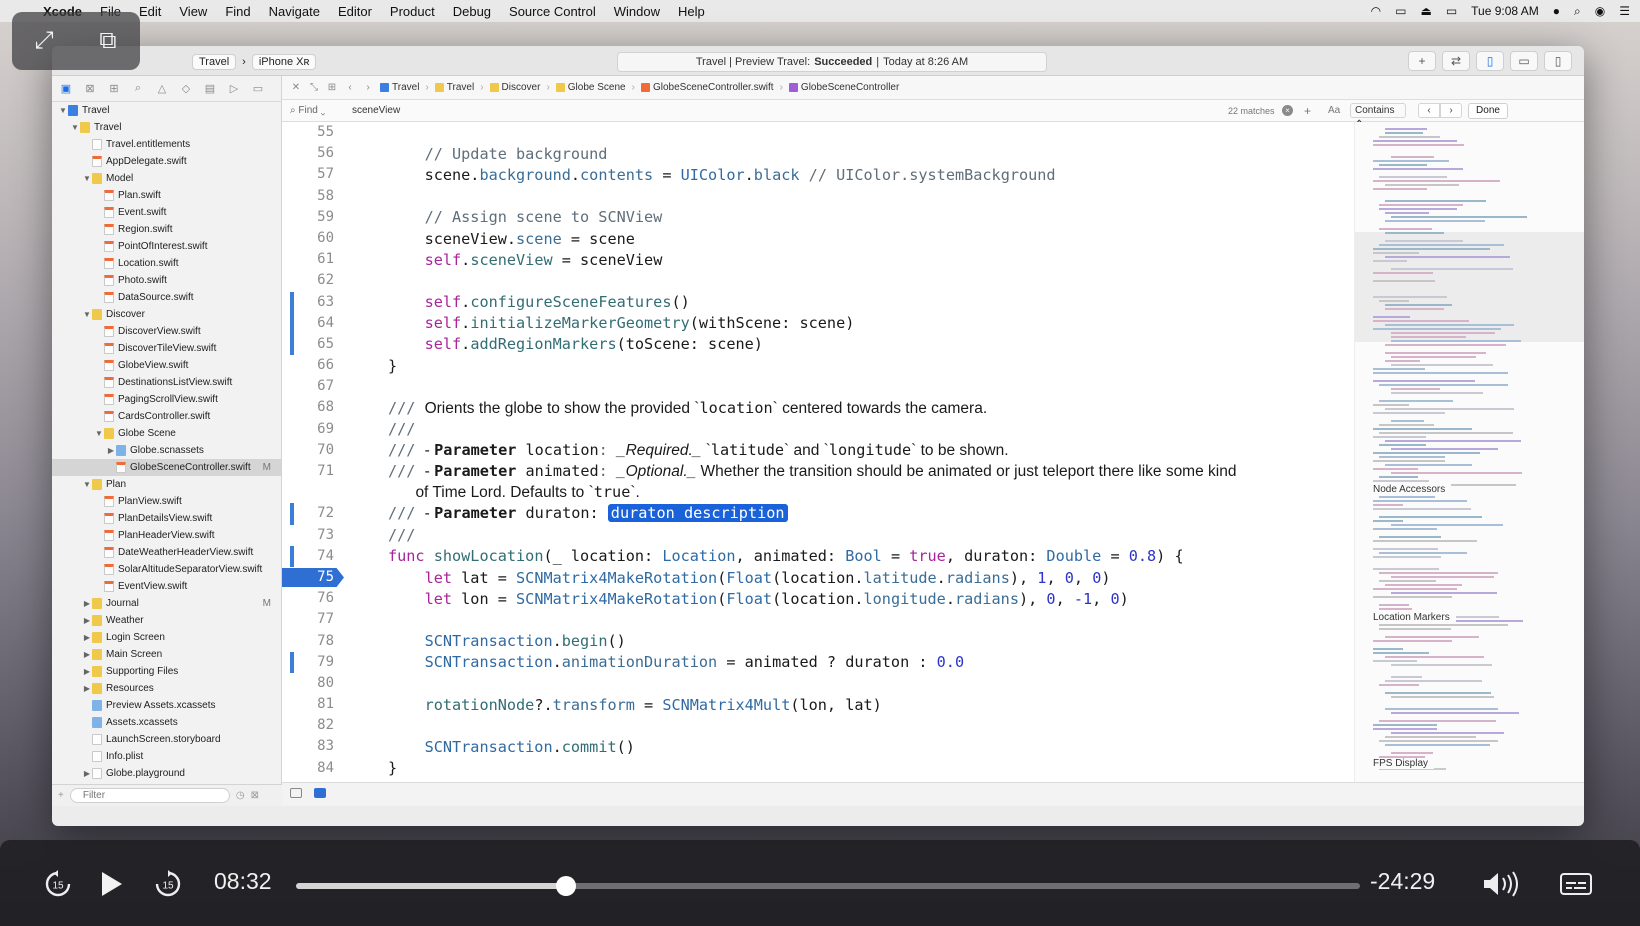 Image resolution: width=1640 pixels, height=926 pixels. Describe the element at coordinates (1404, 763) in the screenshot. I see `minimap-section-label: FPS Display` at that location.